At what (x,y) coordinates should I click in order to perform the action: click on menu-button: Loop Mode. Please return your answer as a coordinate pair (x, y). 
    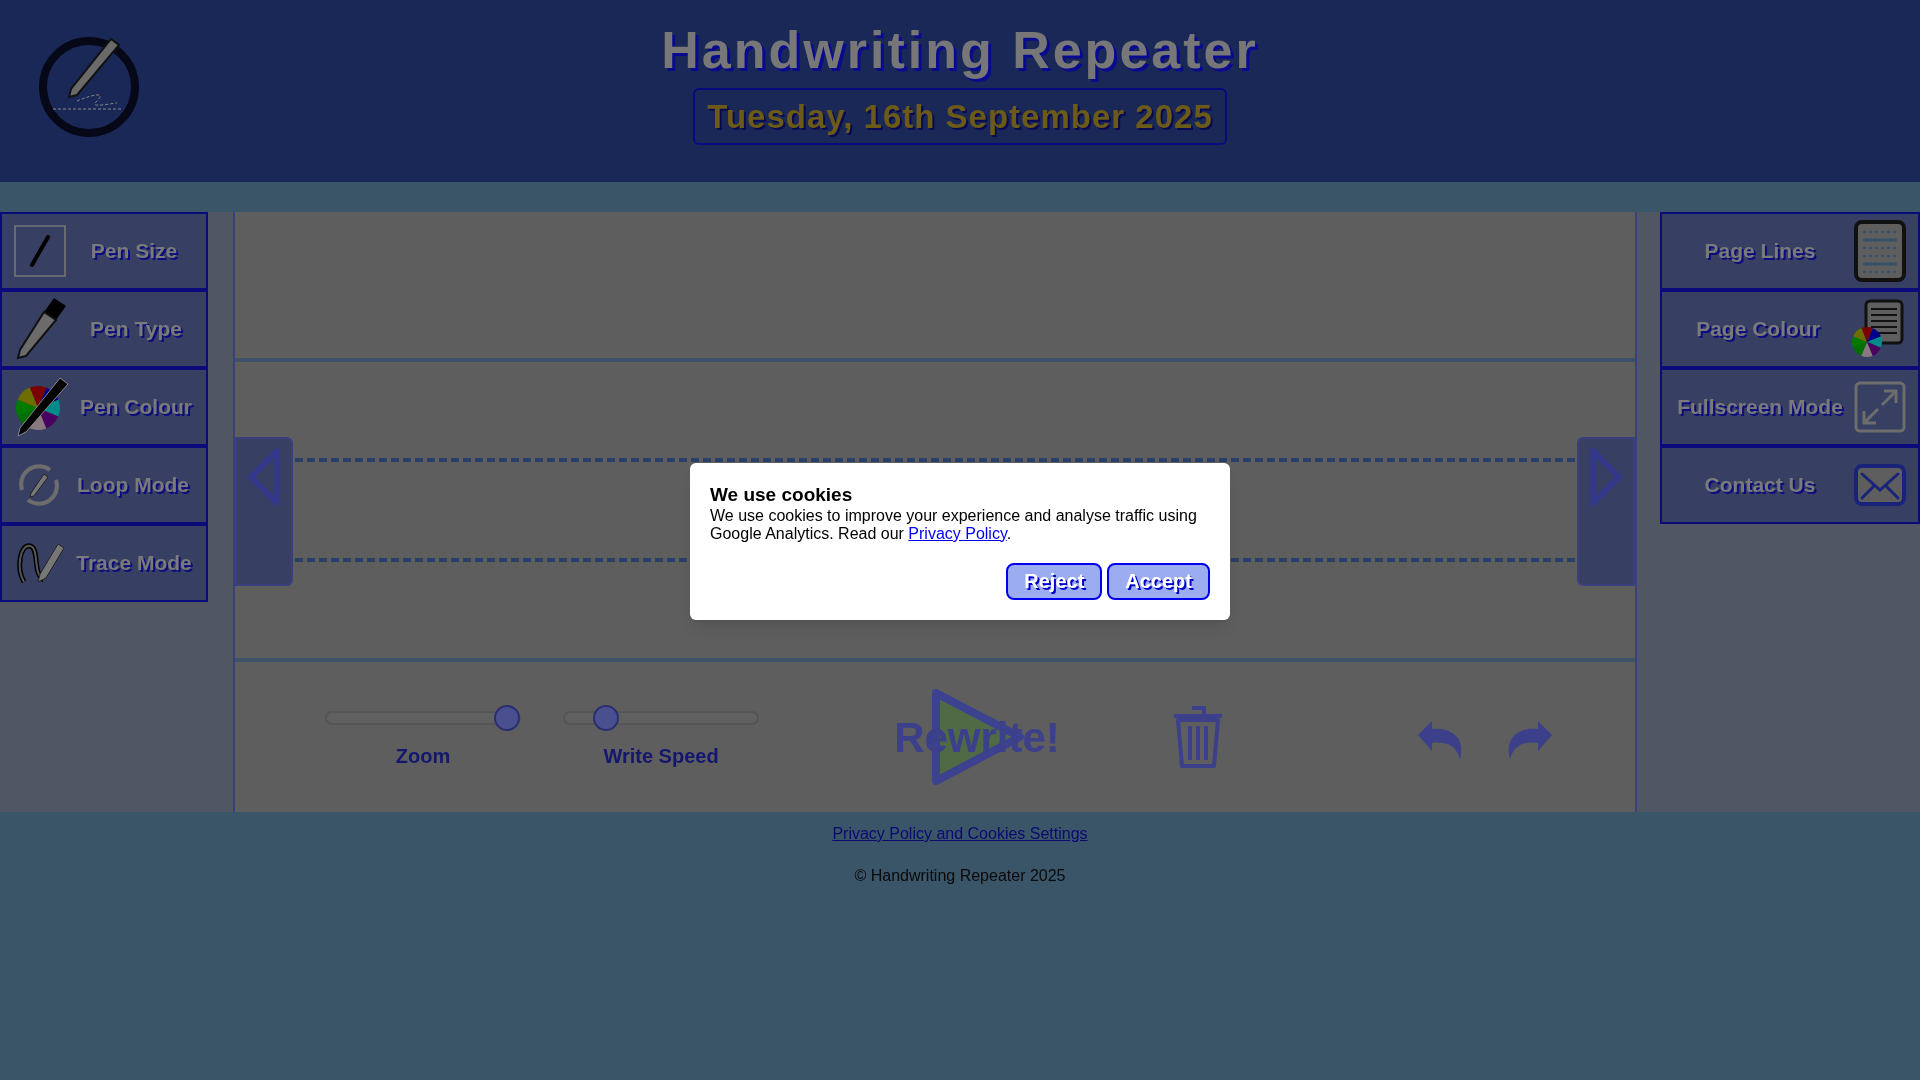
    Looking at the image, I should click on (104, 485).